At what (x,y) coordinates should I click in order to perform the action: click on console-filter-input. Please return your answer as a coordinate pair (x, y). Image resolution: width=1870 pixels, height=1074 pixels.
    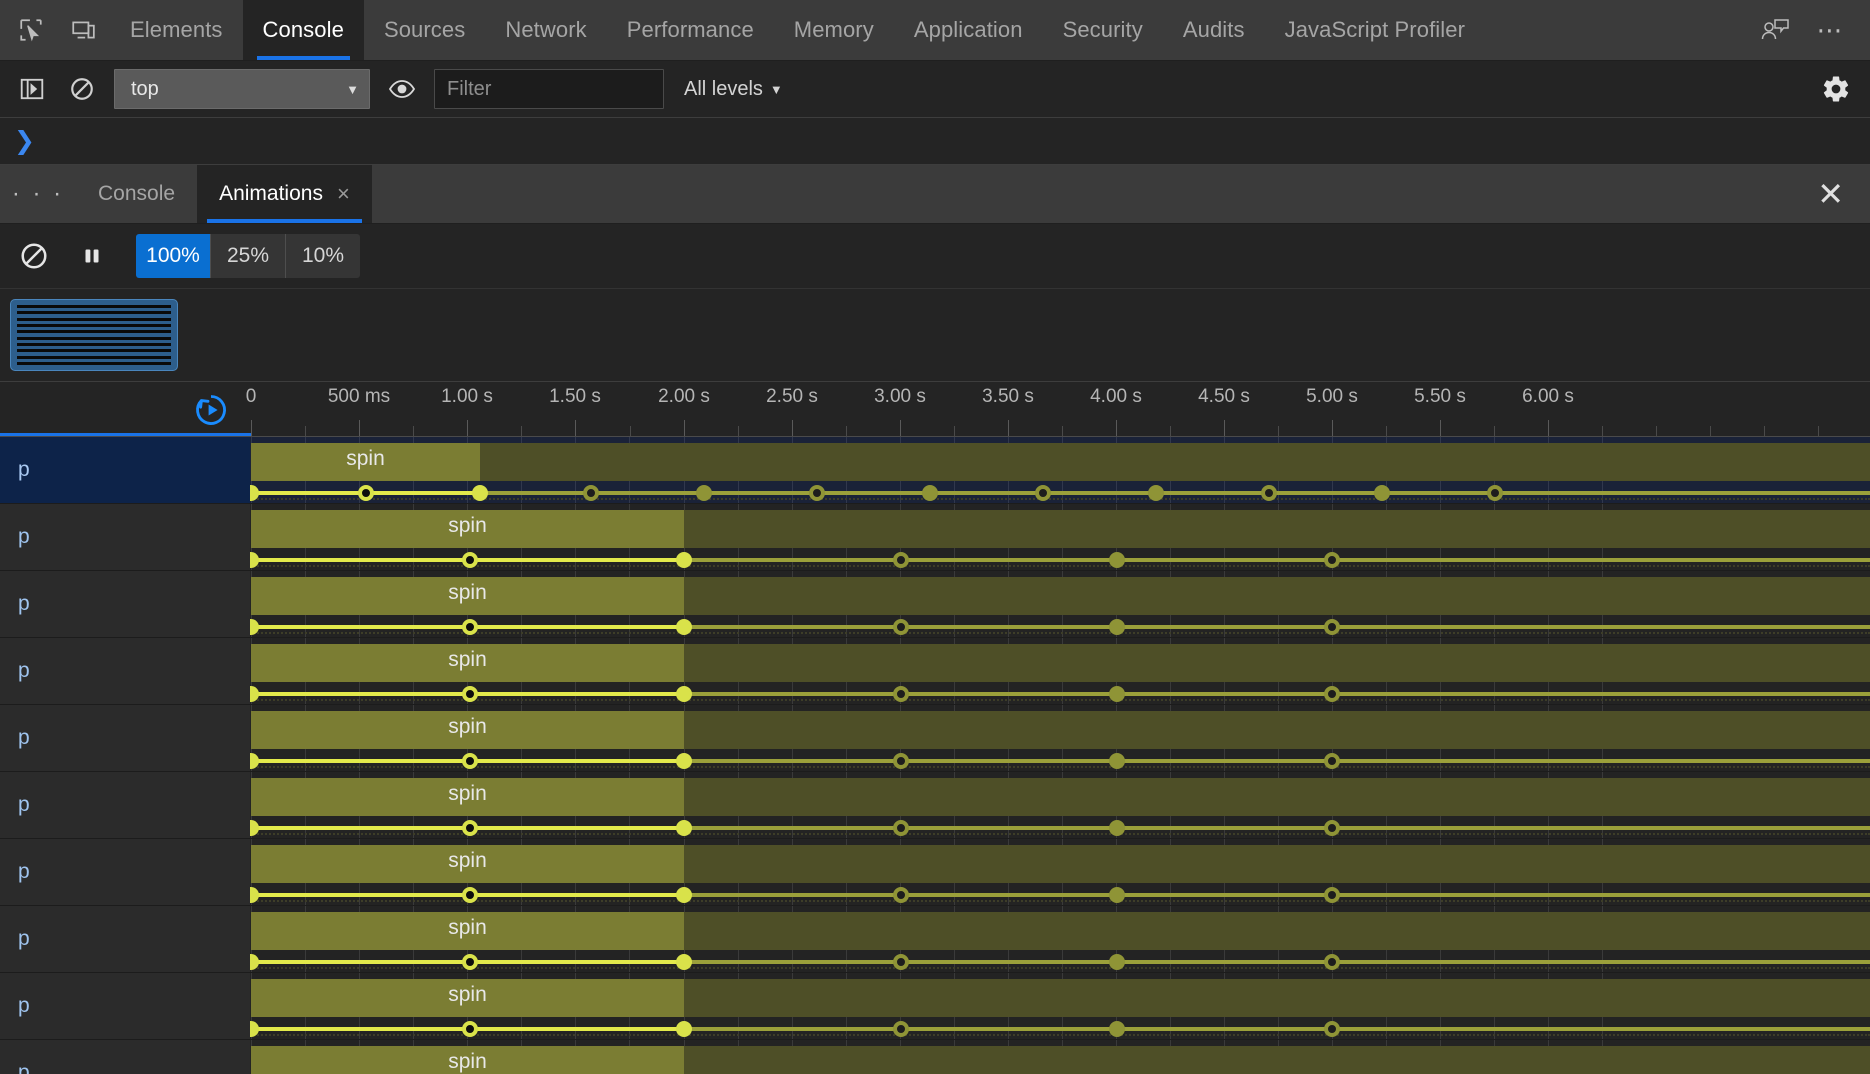
    Looking at the image, I should click on (549, 89).